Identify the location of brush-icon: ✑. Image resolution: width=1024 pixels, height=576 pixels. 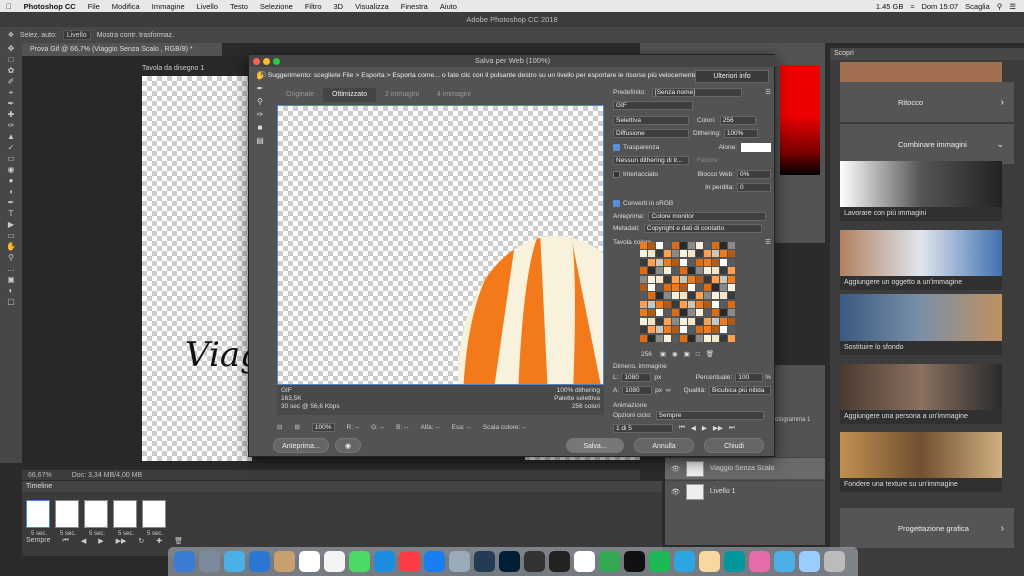
(11, 125).